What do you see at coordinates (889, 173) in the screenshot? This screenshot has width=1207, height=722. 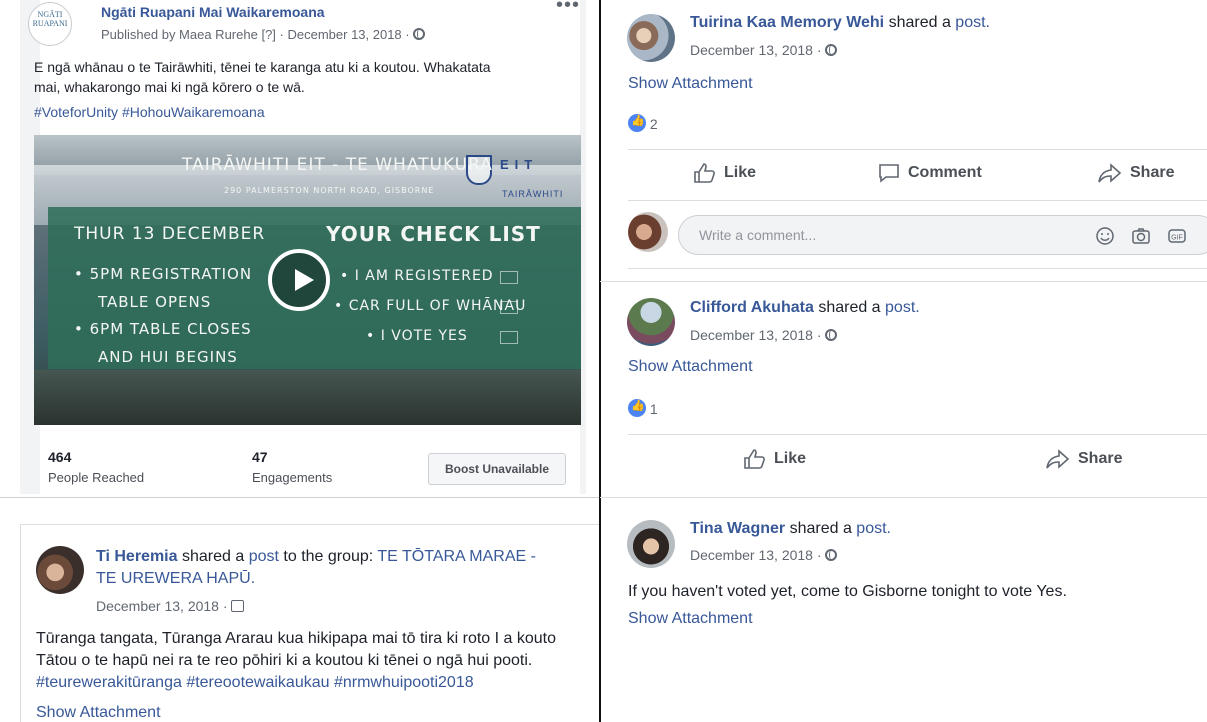 I see `comment-icon` at bounding box center [889, 173].